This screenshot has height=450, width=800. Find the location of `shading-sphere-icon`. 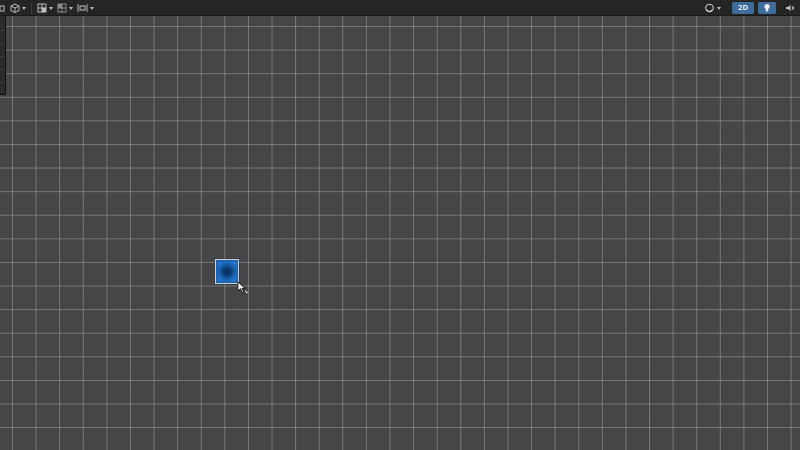

shading-sphere-icon is located at coordinates (709, 8).